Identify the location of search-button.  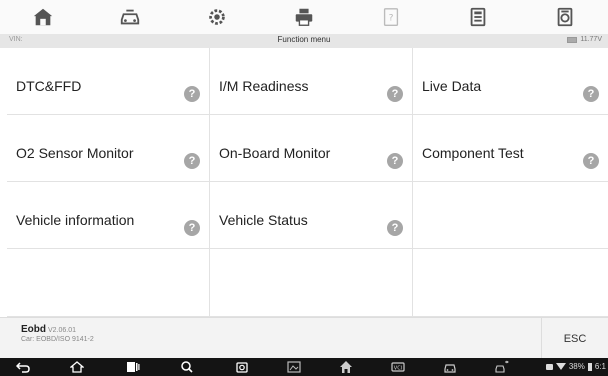
(187, 367).